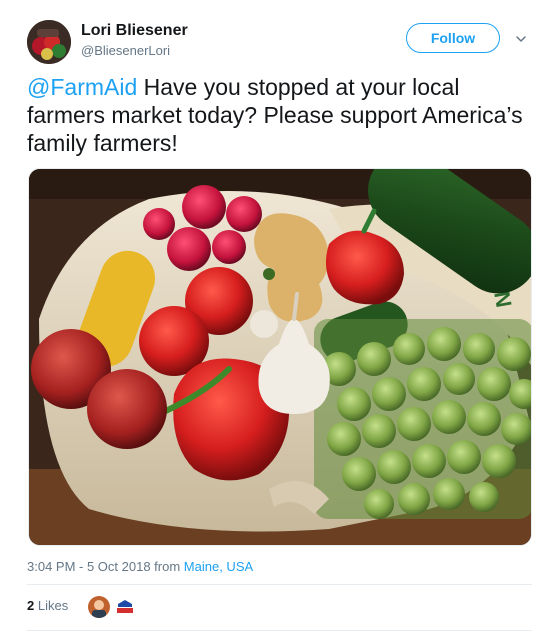 The image size is (554, 643). What do you see at coordinates (51, 605) in the screenshot?
I see `likes-label: Likes` at bounding box center [51, 605].